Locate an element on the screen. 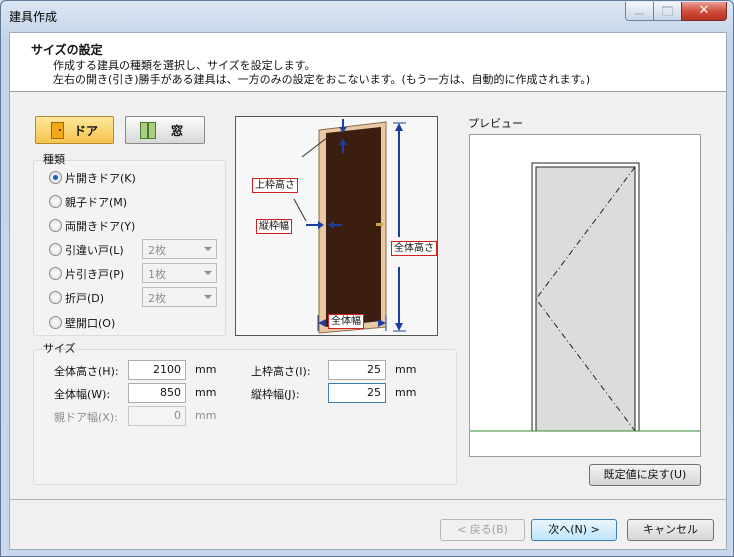 This screenshot has width=734, height=557. radio-label: 壁開口(O) is located at coordinates (90, 323).